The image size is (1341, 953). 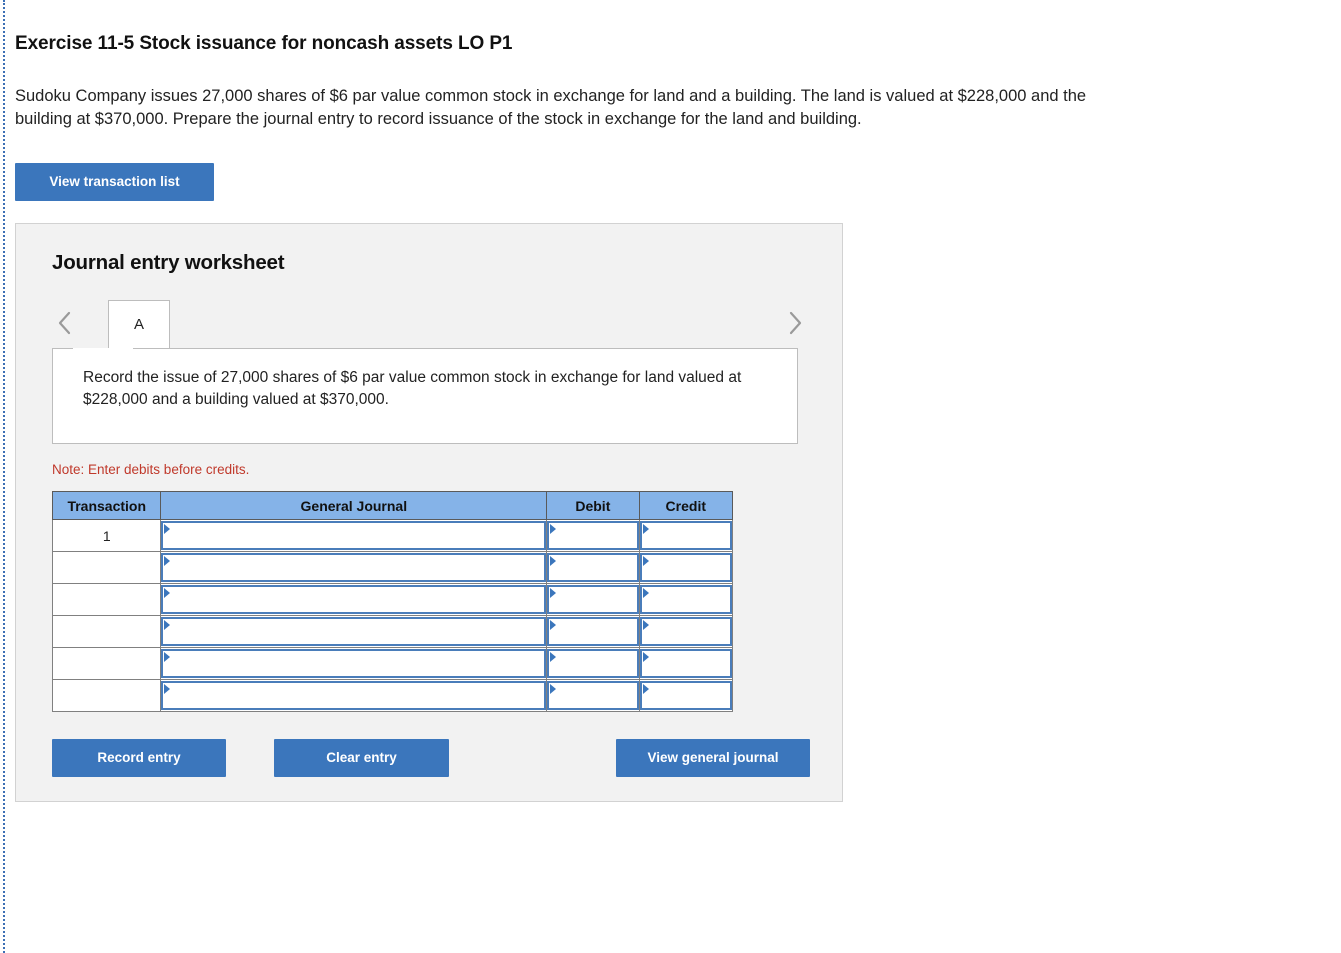 I want to click on table-header-row: Transaction General Journal Debit Credit, so click(x=392, y=505).